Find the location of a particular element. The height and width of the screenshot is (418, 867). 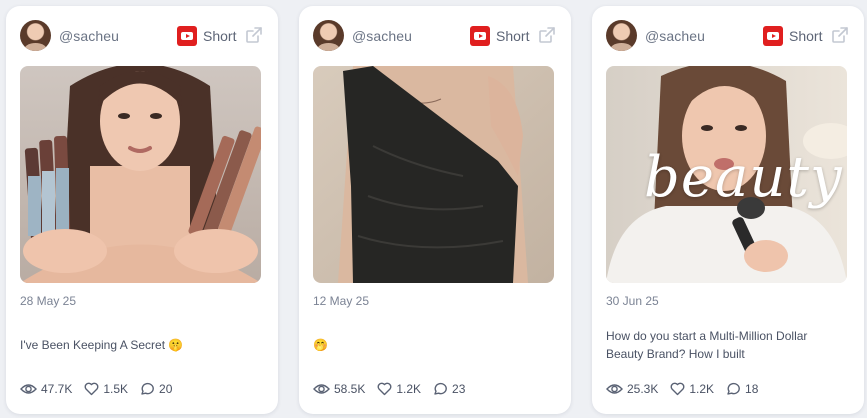

views-stat: 25.3K is located at coordinates (632, 389).